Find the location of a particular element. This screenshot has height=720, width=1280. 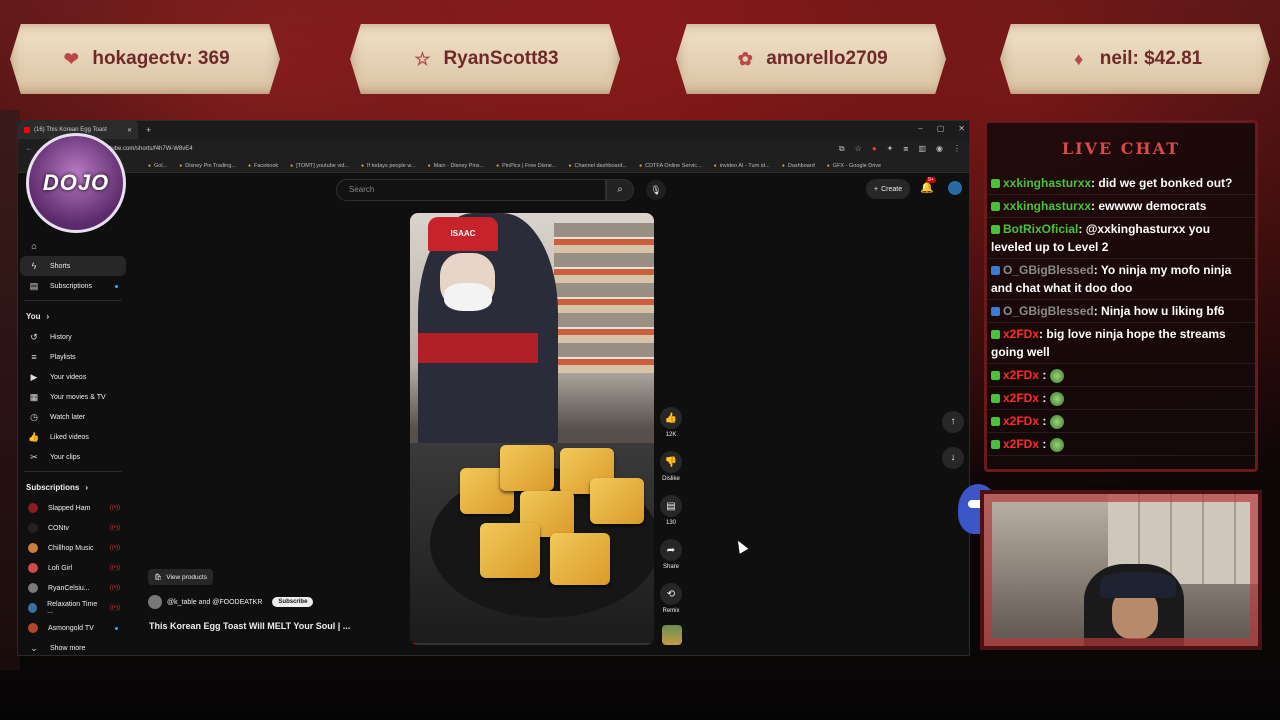

nav-liked: 👍 Liked videos is located at coordinates (73, 437).